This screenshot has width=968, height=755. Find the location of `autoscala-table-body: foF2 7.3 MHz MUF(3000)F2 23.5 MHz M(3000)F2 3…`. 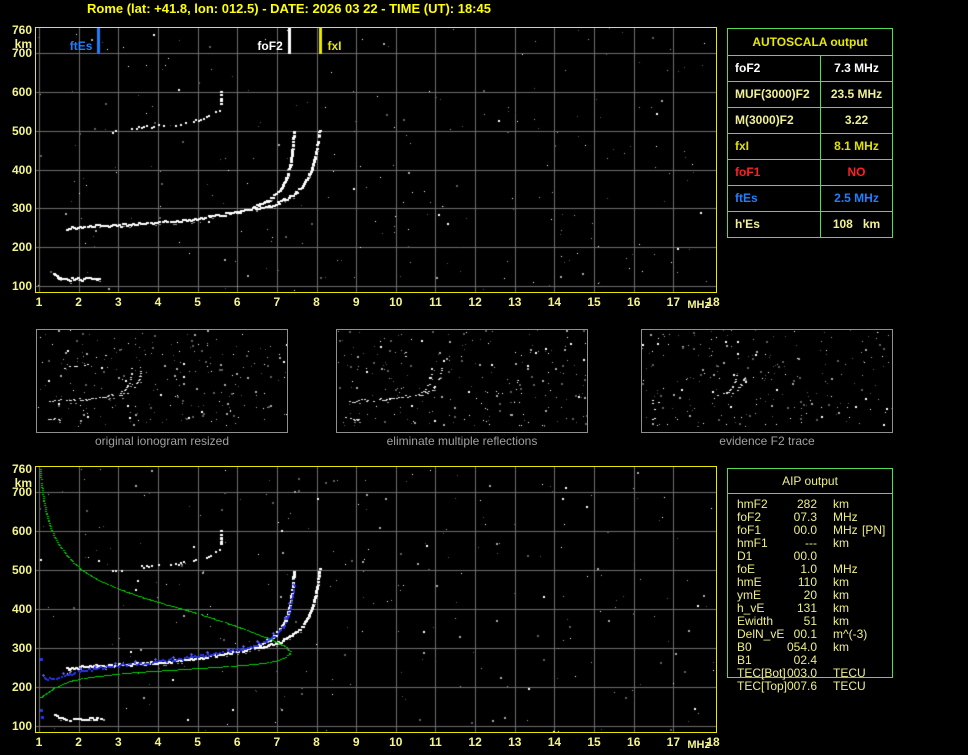

autoscala-table-body: foF2 7.3 MHz MUF(3000)F2 23.5 MHz M(3000)F2 3… is located at coordinates (810, 146).